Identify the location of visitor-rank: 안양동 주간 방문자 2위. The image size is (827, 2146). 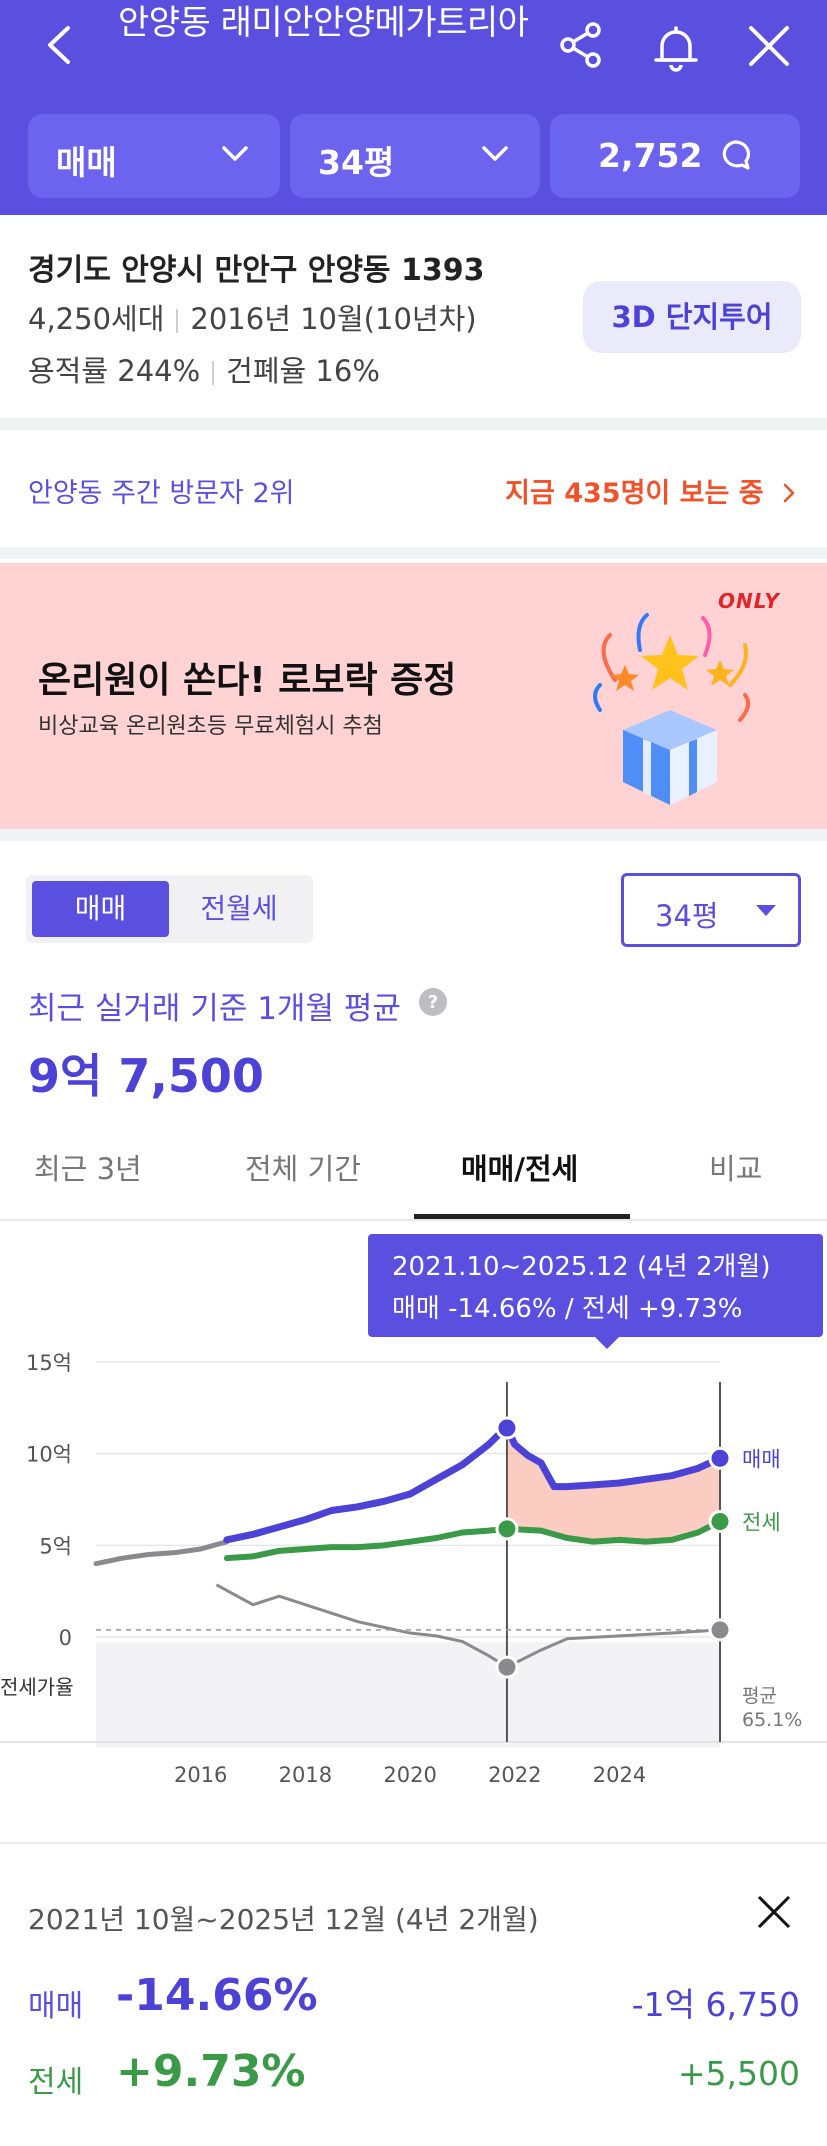
(161, 490).